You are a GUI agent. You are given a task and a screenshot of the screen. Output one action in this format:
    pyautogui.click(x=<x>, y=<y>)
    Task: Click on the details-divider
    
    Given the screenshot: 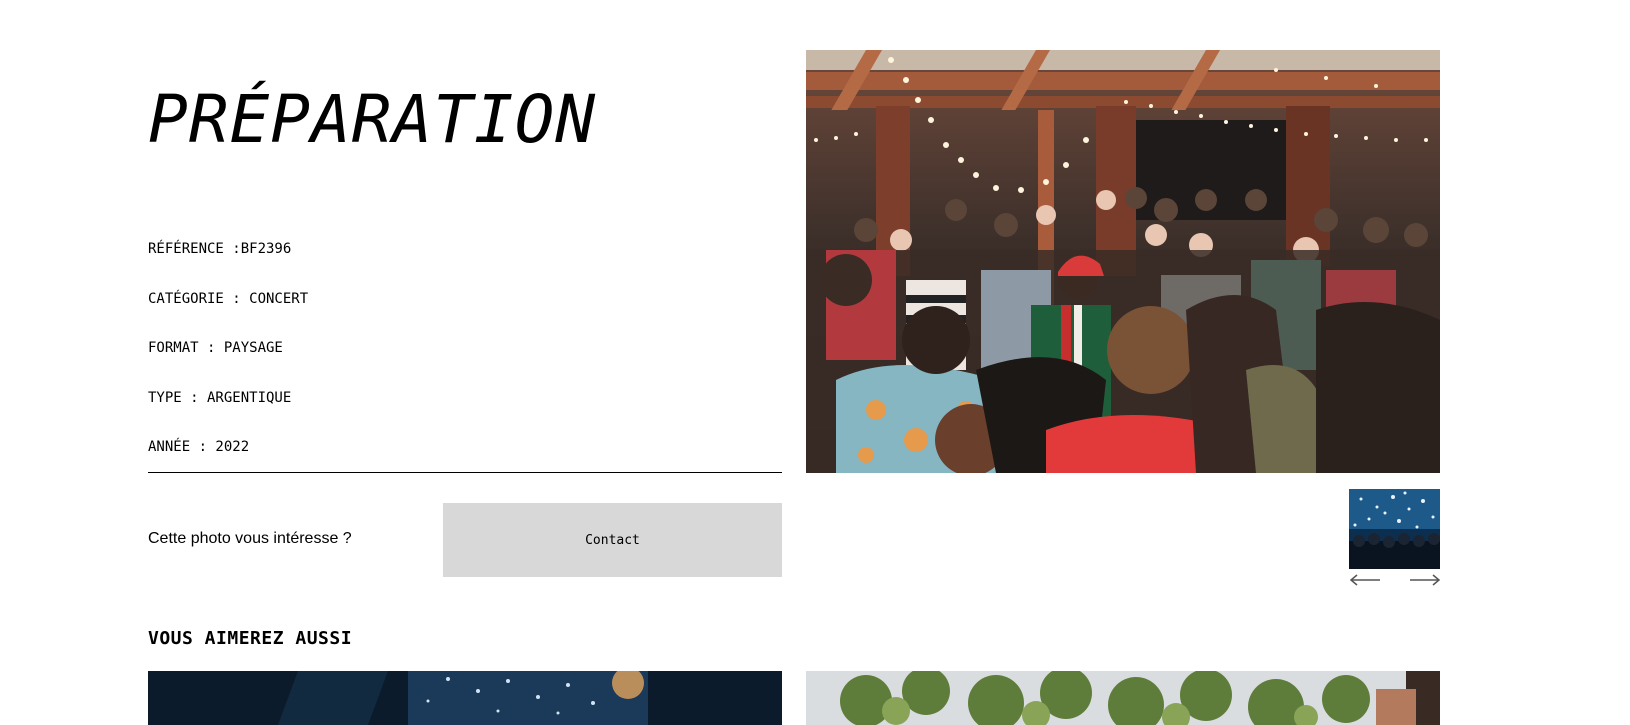 What is the action you would take?
    pyautogui.click(x=465, y=472)
    